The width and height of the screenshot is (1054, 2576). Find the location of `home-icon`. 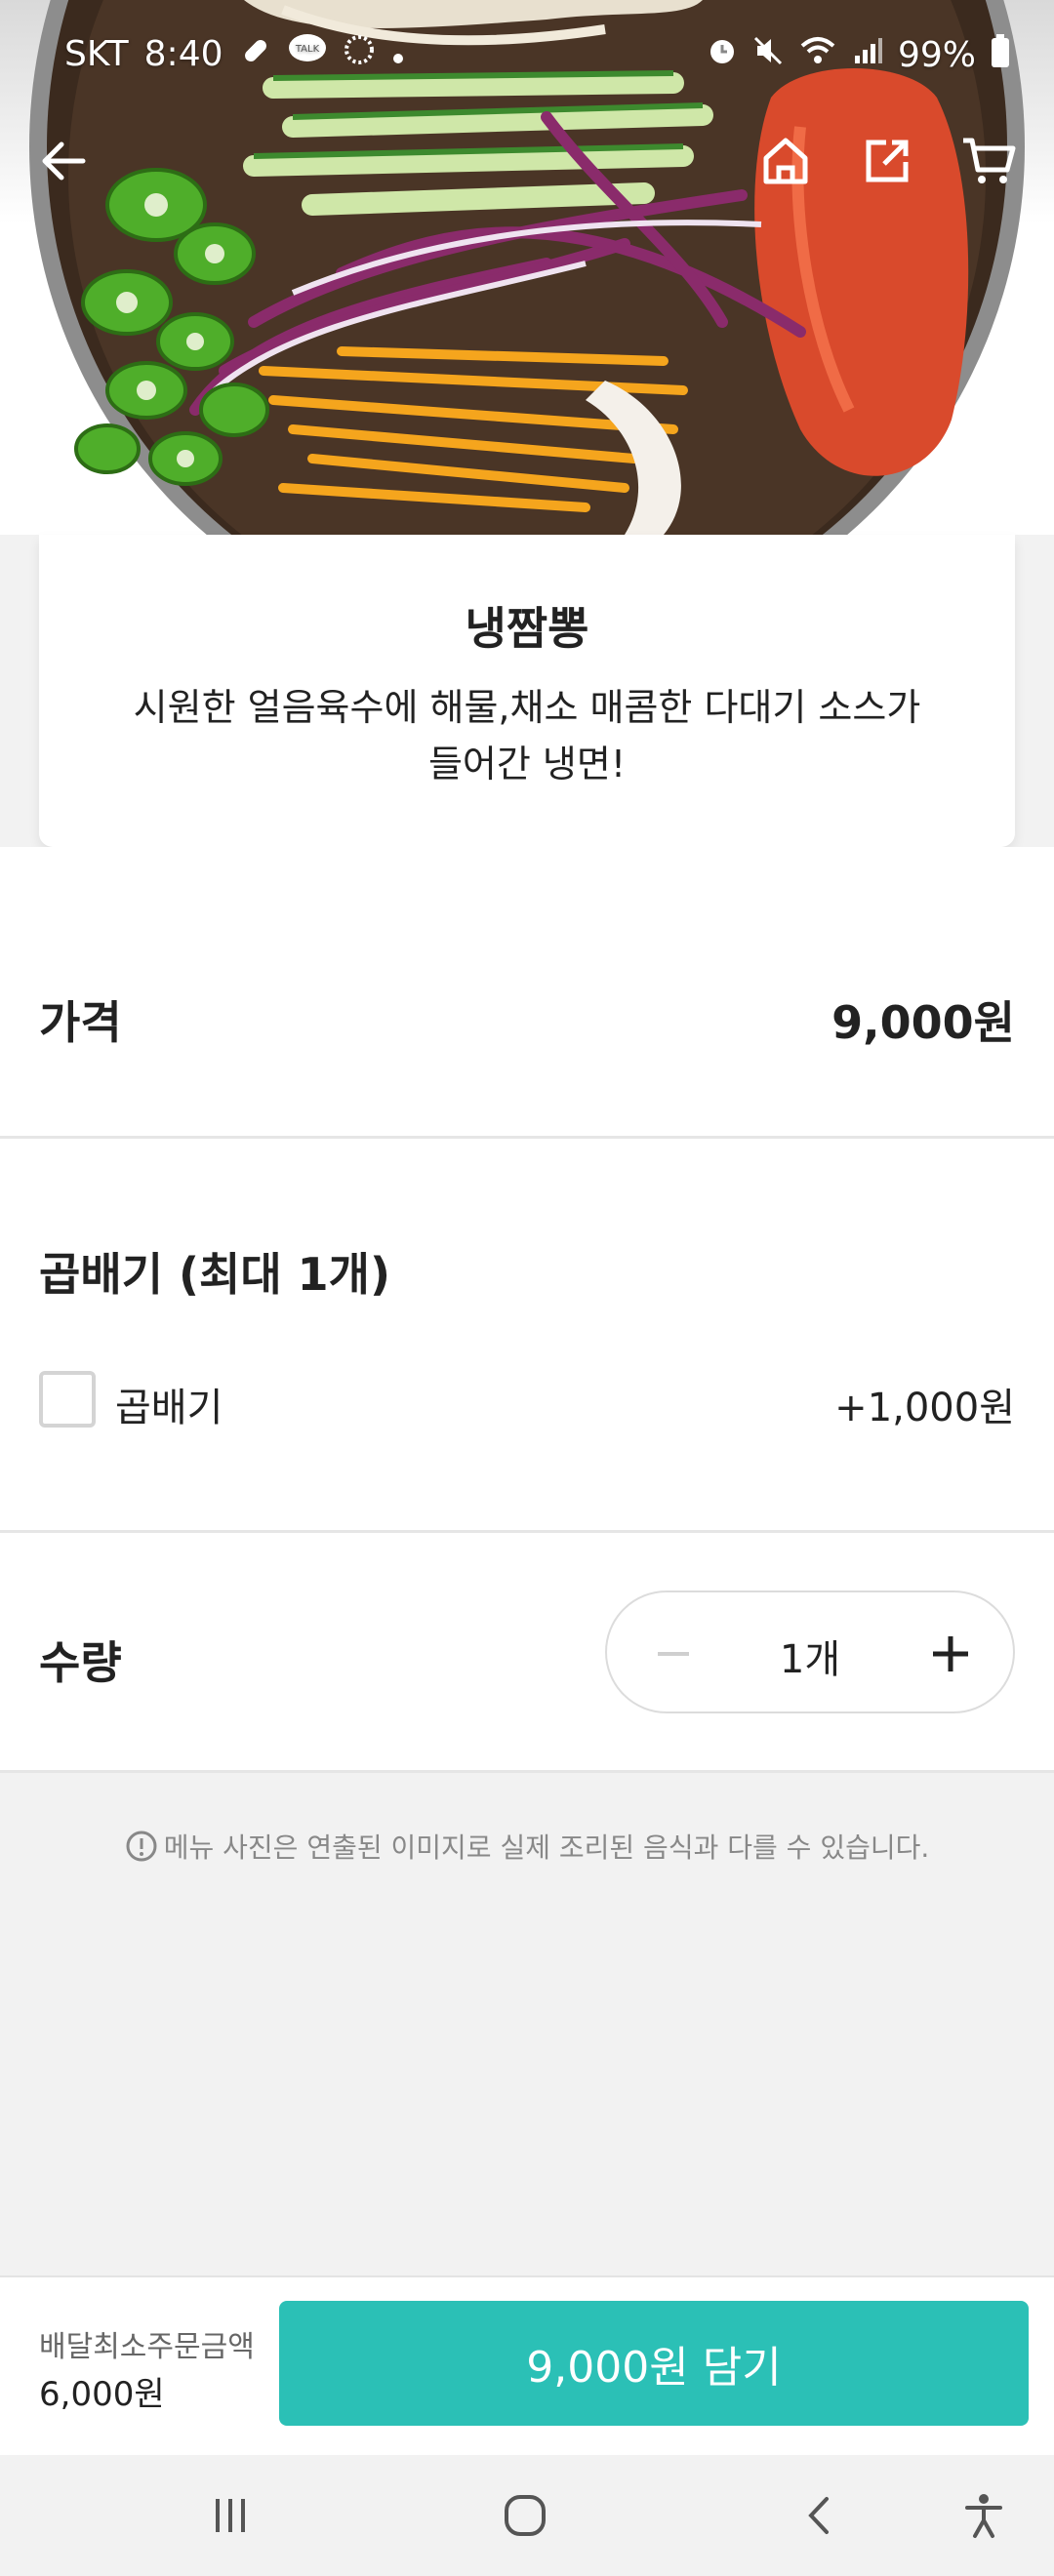

home-icon is located at coordinates (785, 161).